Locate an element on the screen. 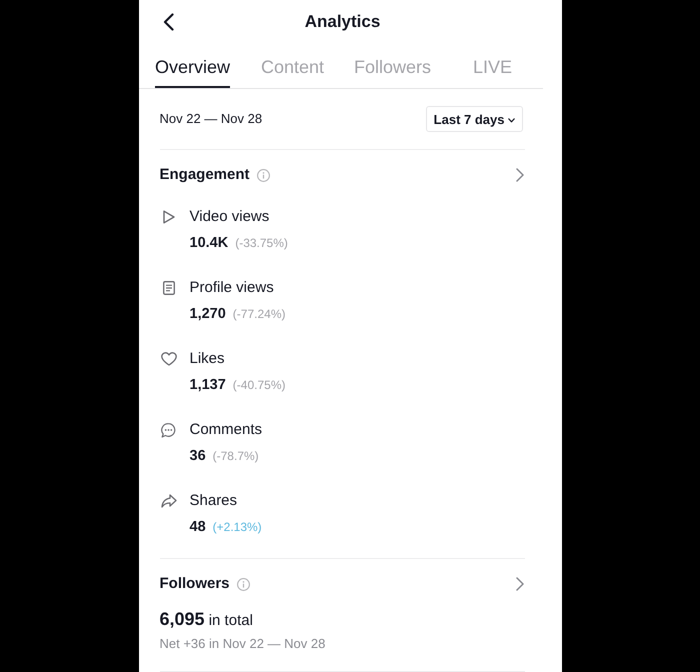 Image resolution: width=700 pixels, height=672 pixels. net-change: Net +36 in Nov 22 — Nov 28 is located at coordinates (243, 644).